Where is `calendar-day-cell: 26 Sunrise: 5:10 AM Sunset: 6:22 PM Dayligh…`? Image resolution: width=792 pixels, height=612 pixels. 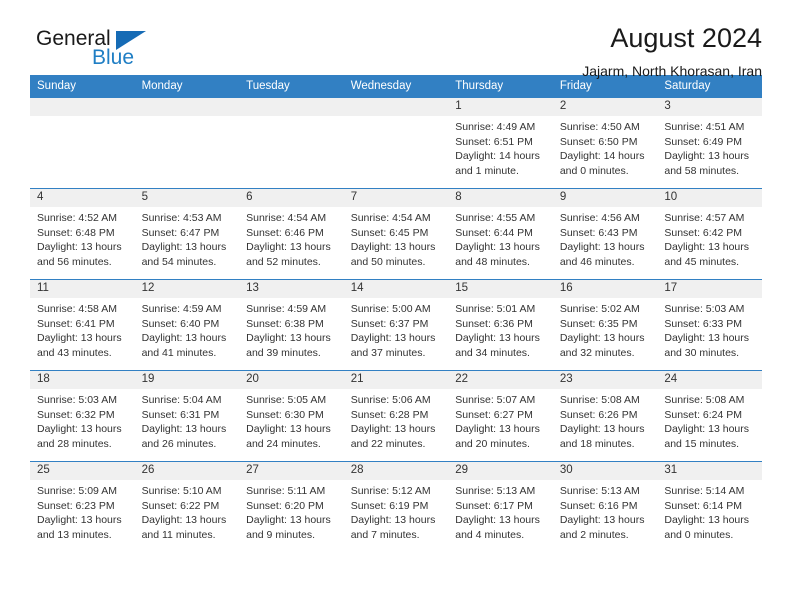 calendar-day-cell: 26 Sunrise: 5:10 AM Sunset: 6:22 PM Dayligh… is located at coordinates (187, 506).